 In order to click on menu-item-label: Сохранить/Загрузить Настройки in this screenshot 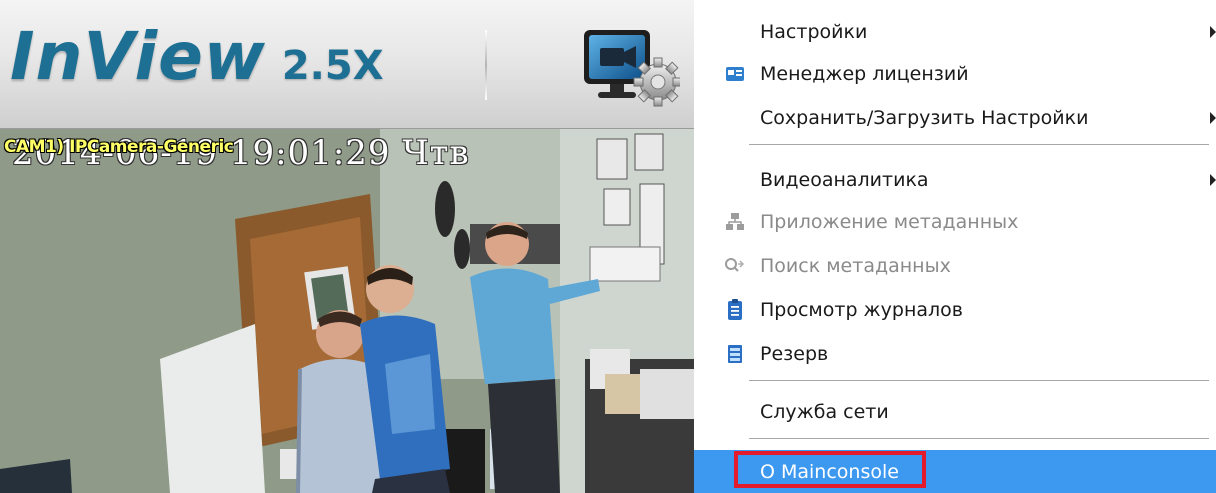, I will do `click(924, 118)`.